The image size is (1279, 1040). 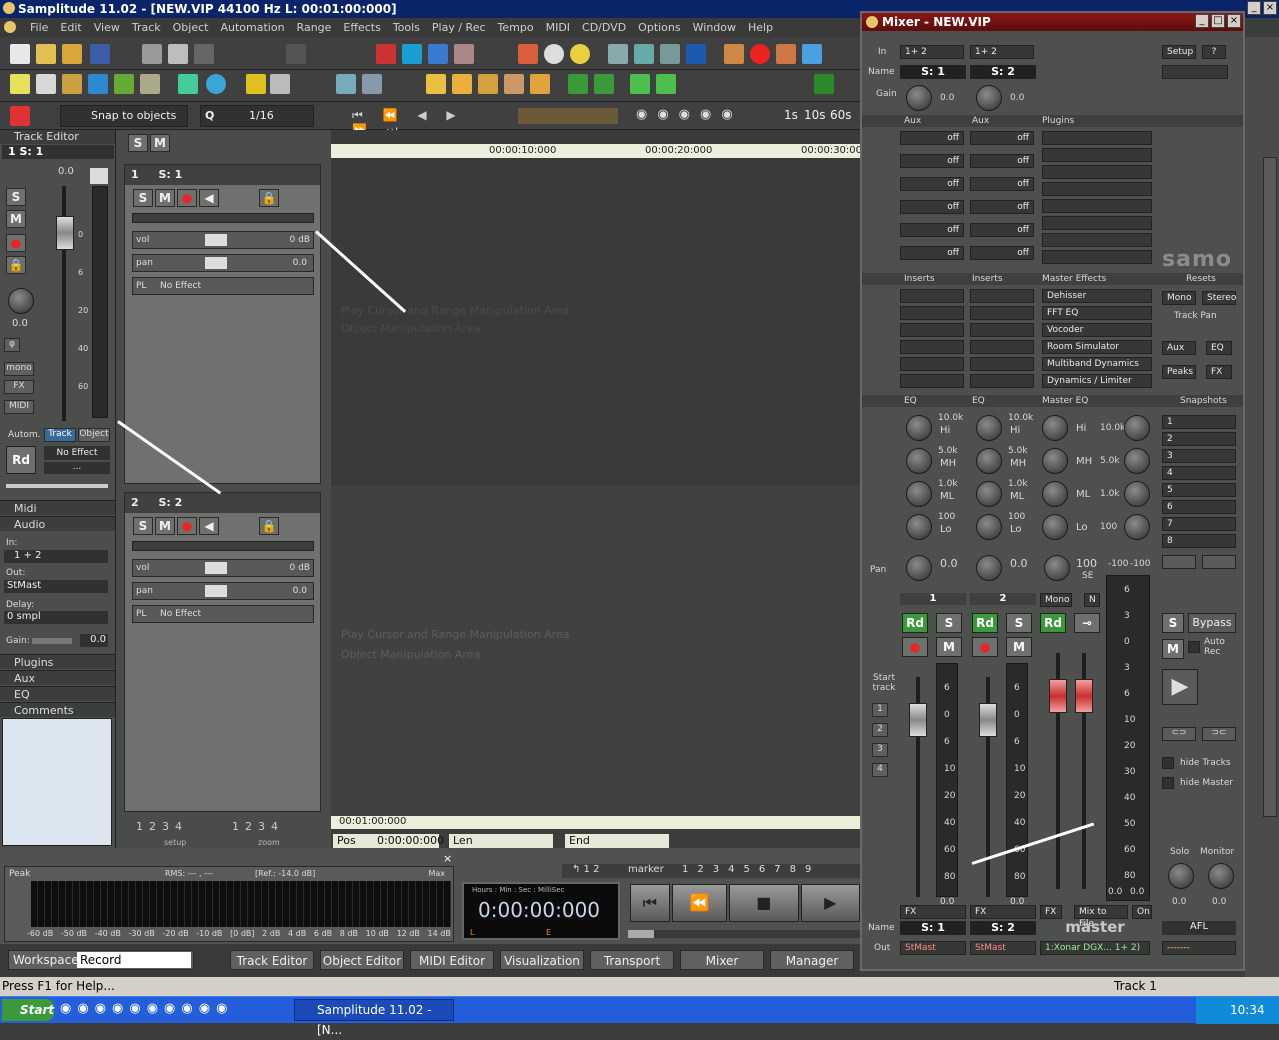 I want to click on autom-object-button: Object, so click(x=94, y=435).